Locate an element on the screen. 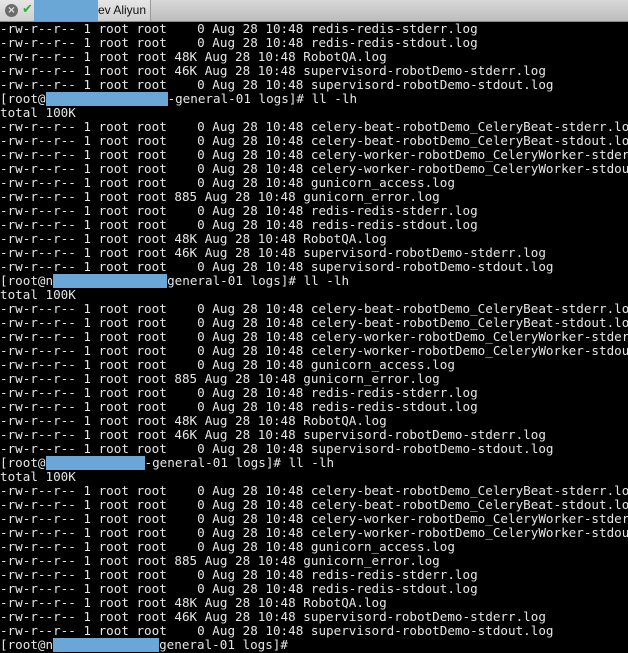 This screenshot has width=628, height=653. tab-title: ev Aliyun is located at coordinates (122, 10).